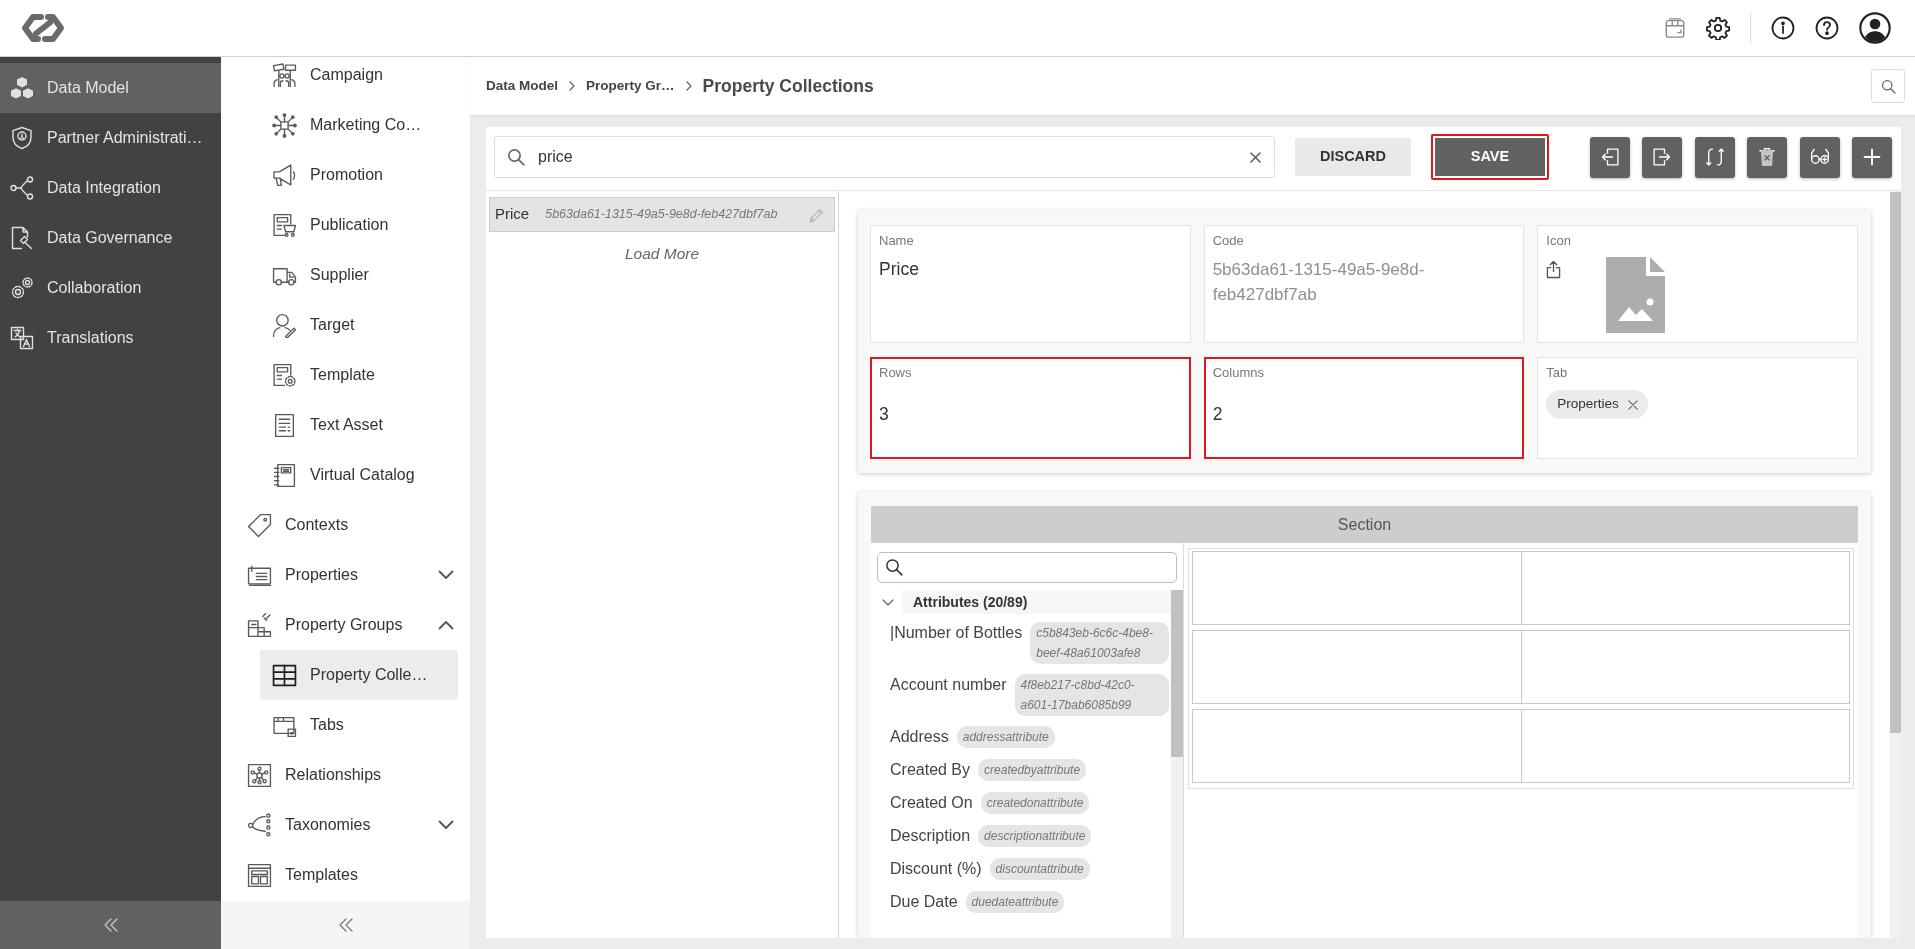  I want to click on code-field: Code 5b63da61-1315-49a5-9e8d-feb427dbf7ab, so click(1364, 284).